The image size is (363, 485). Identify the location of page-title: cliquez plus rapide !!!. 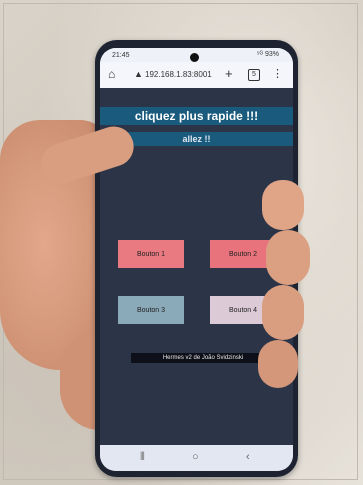
(196, 116).